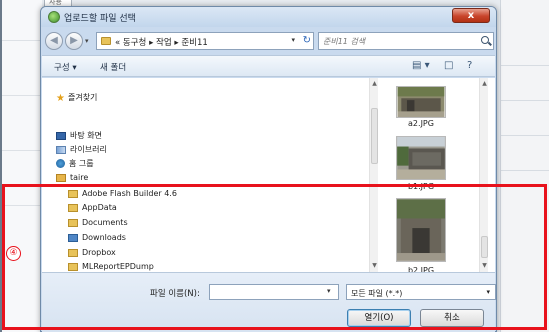 The width and height of the screenshot is (549, 332). Describe the element at coordinates (54, 17) in the screenshot. I see `browser-icon` at that location.